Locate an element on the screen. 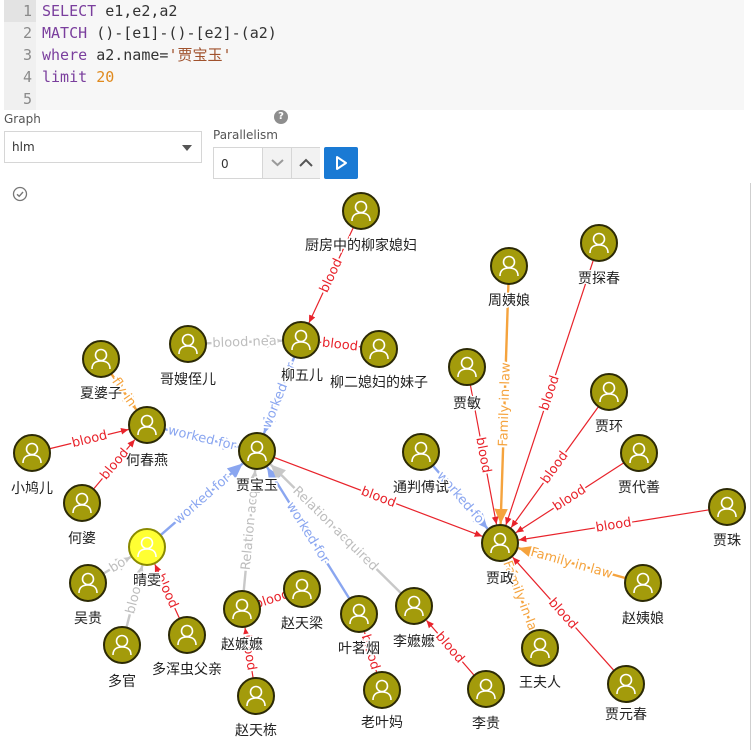 The width and height of the screenshot is (752, 750). graph-label: Graph is located at coordinates (22, 119).